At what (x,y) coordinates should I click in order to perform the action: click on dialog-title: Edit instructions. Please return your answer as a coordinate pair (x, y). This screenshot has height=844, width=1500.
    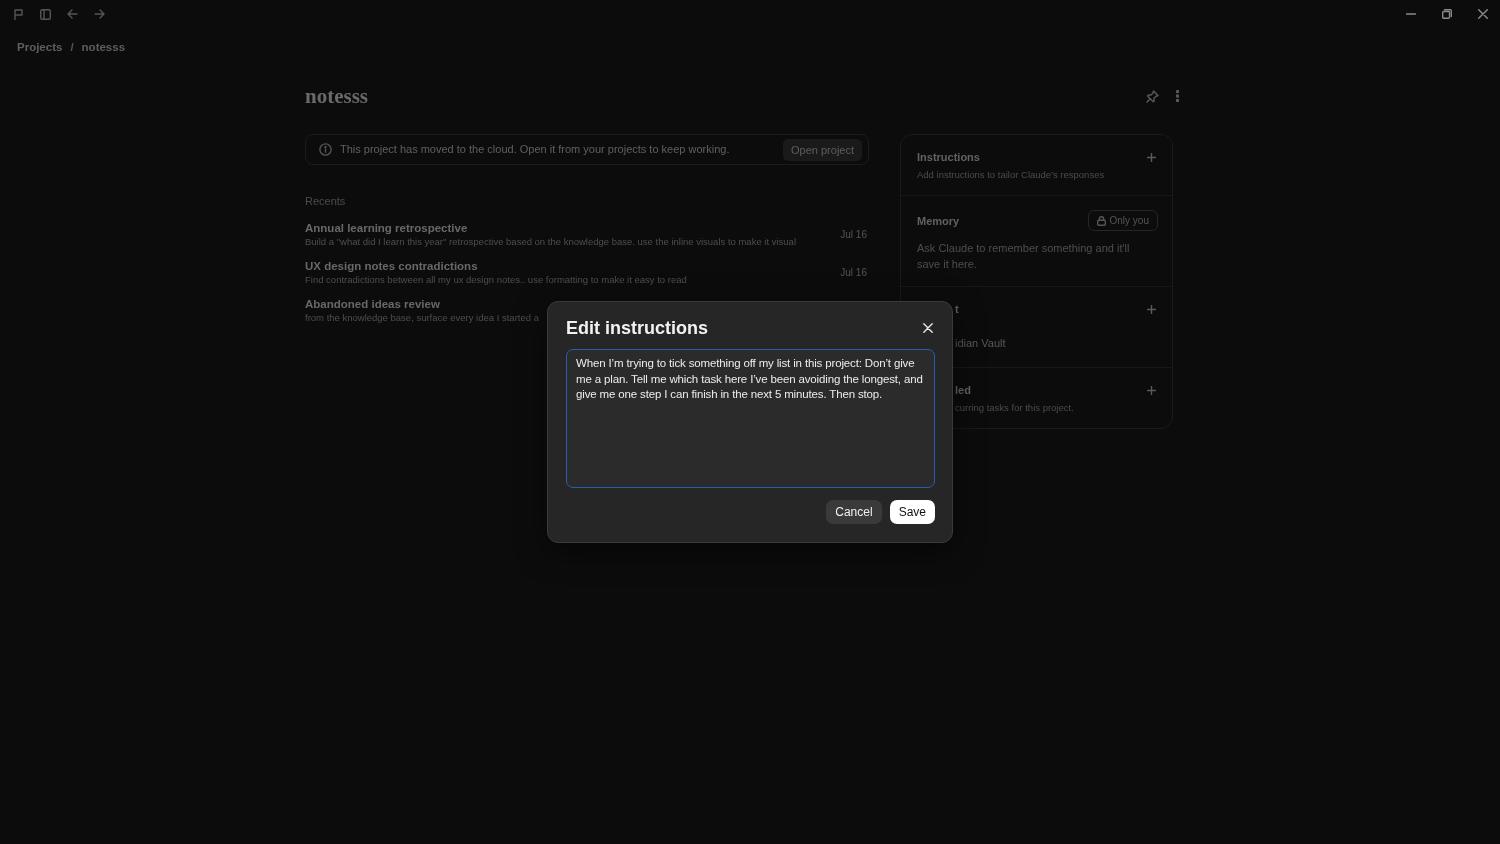
    Looking at the image, I should click on (637, 328).